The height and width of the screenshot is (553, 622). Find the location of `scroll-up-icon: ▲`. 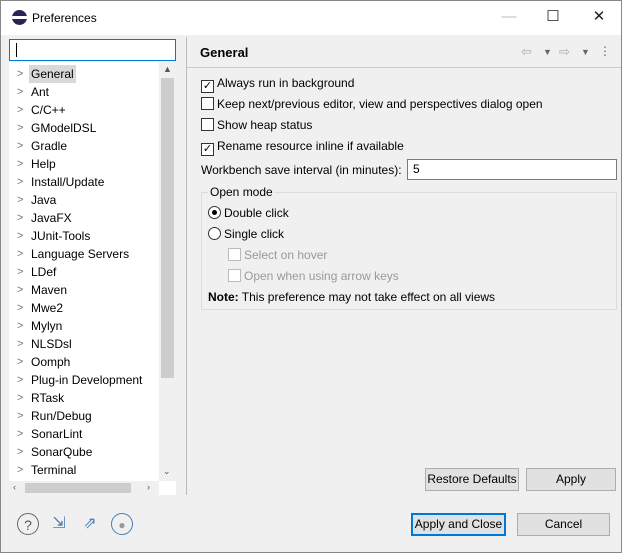

scroll-up-icon: ▲ is located at coordinates (167, 69).